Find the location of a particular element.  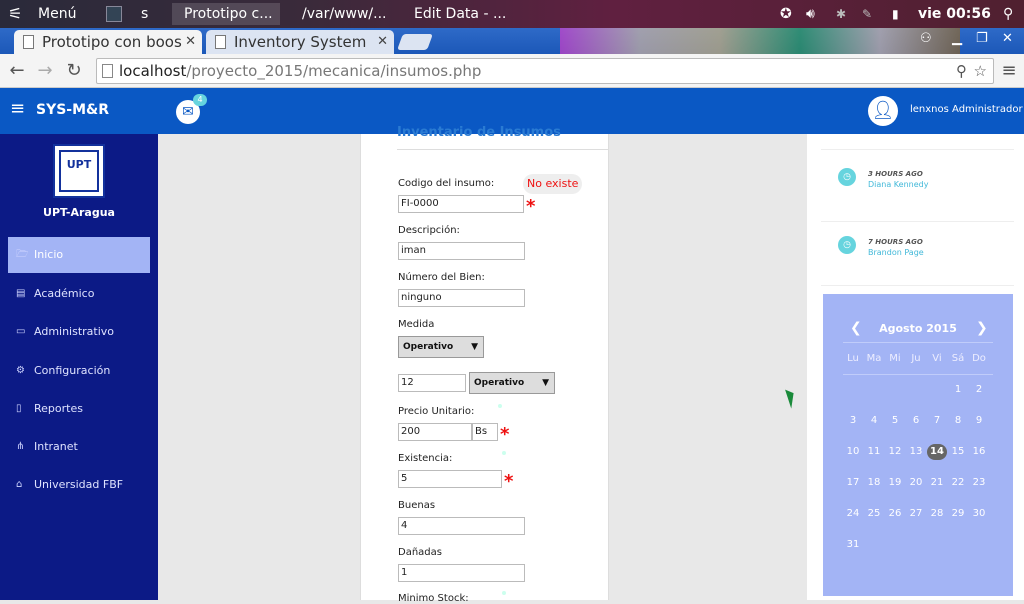

cantidad-input: 12 is located at coordinates (432, 383).